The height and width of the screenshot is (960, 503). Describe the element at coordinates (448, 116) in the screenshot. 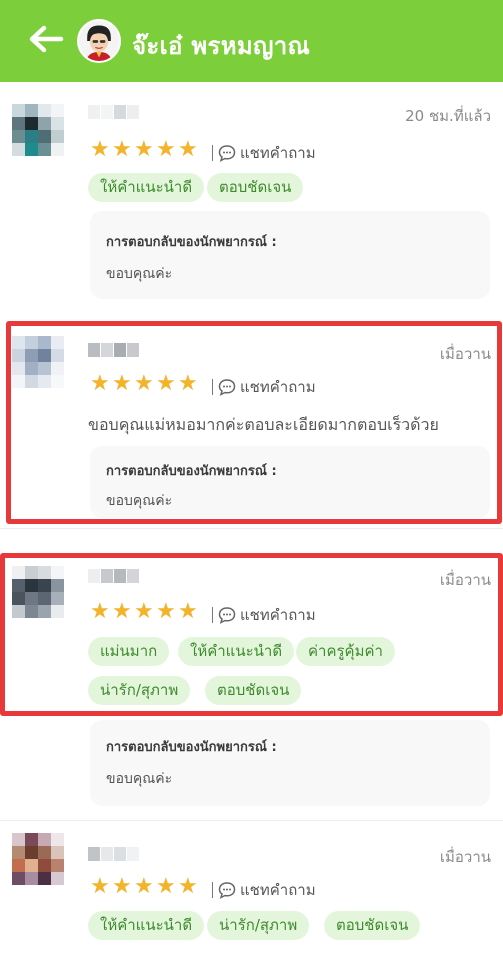

I see `review-time: 20 ชม.ที่แล้ว` at that location.